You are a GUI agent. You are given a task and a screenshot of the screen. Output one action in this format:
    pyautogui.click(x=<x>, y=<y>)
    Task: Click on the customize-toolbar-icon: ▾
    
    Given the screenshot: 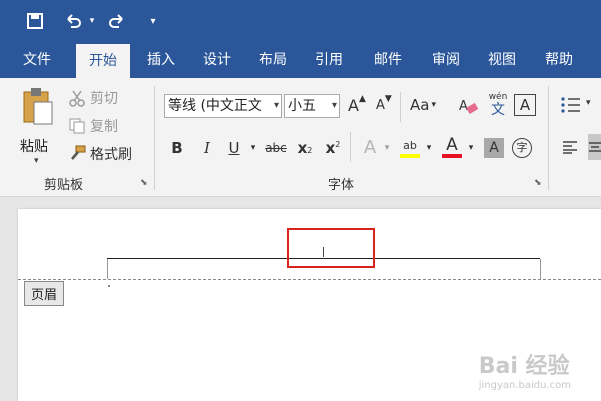 What is the action you would take?
    pyautogui.click(x=153, y=21)
    